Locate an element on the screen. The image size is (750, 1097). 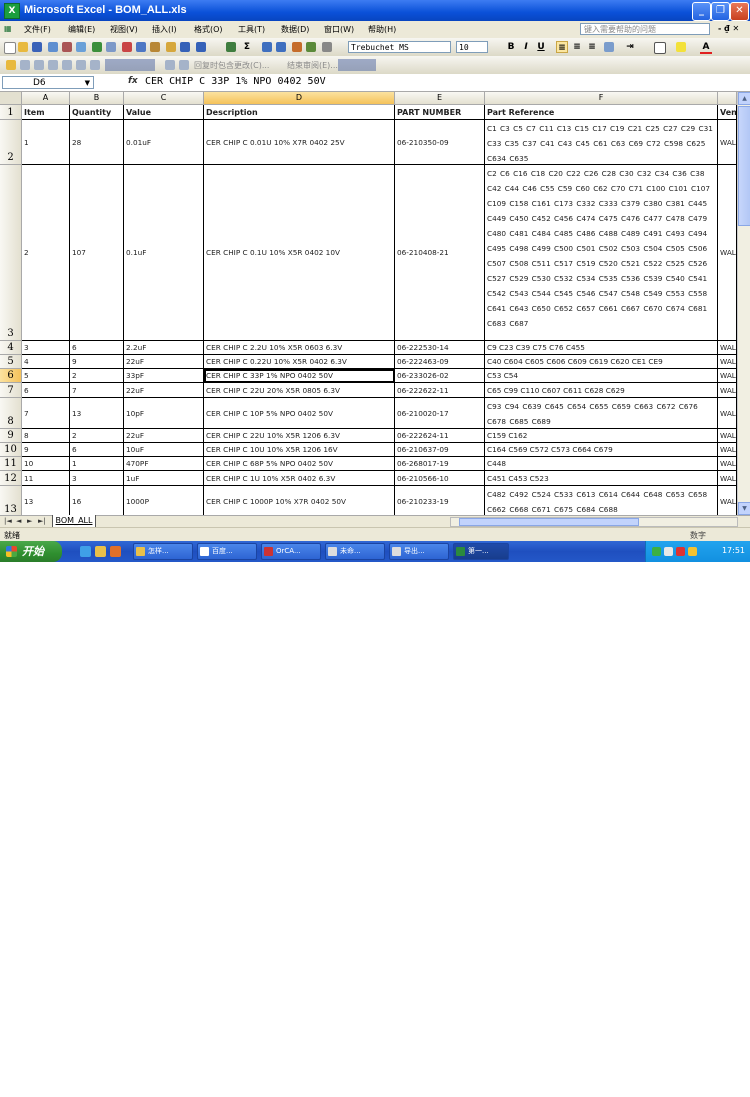
row-header: 11 is located at coordinates (11, 464).